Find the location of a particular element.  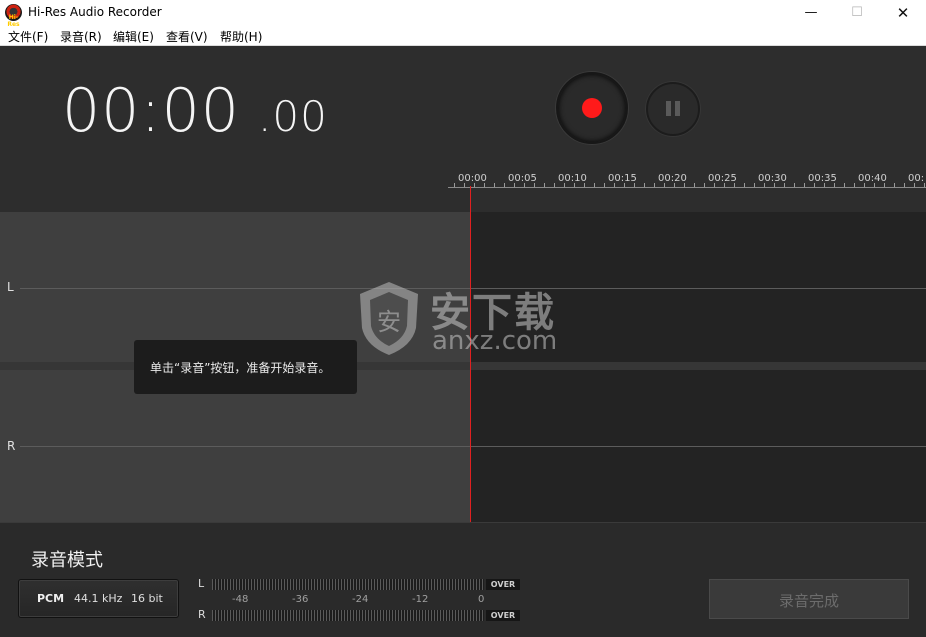

menu-help: 帮助(H) is located at coordinates (241, 36).